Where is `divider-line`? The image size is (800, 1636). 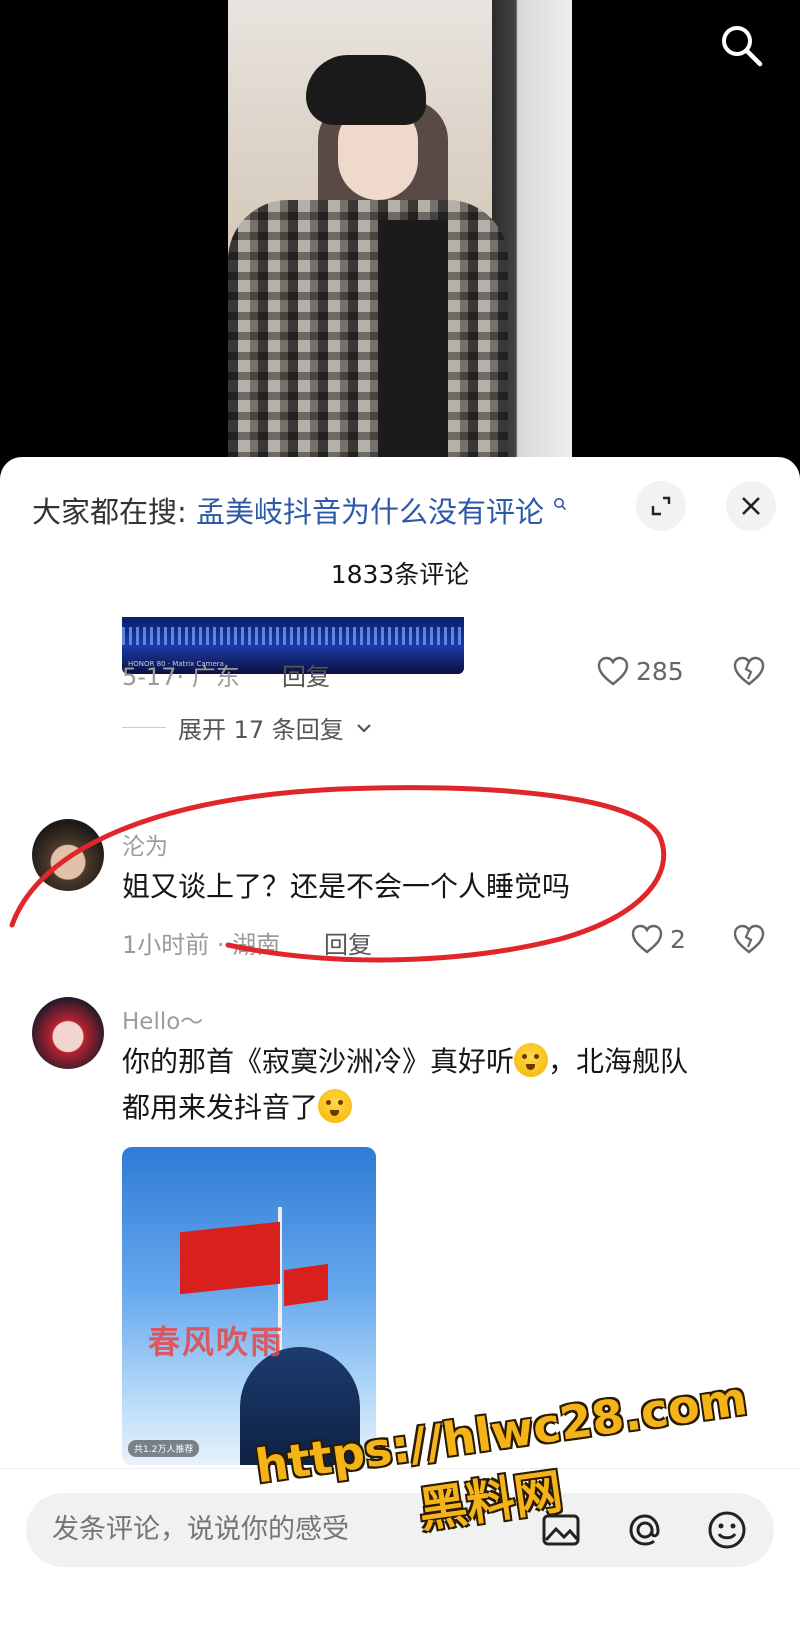 divider-line is located at coordinates (144, 727).